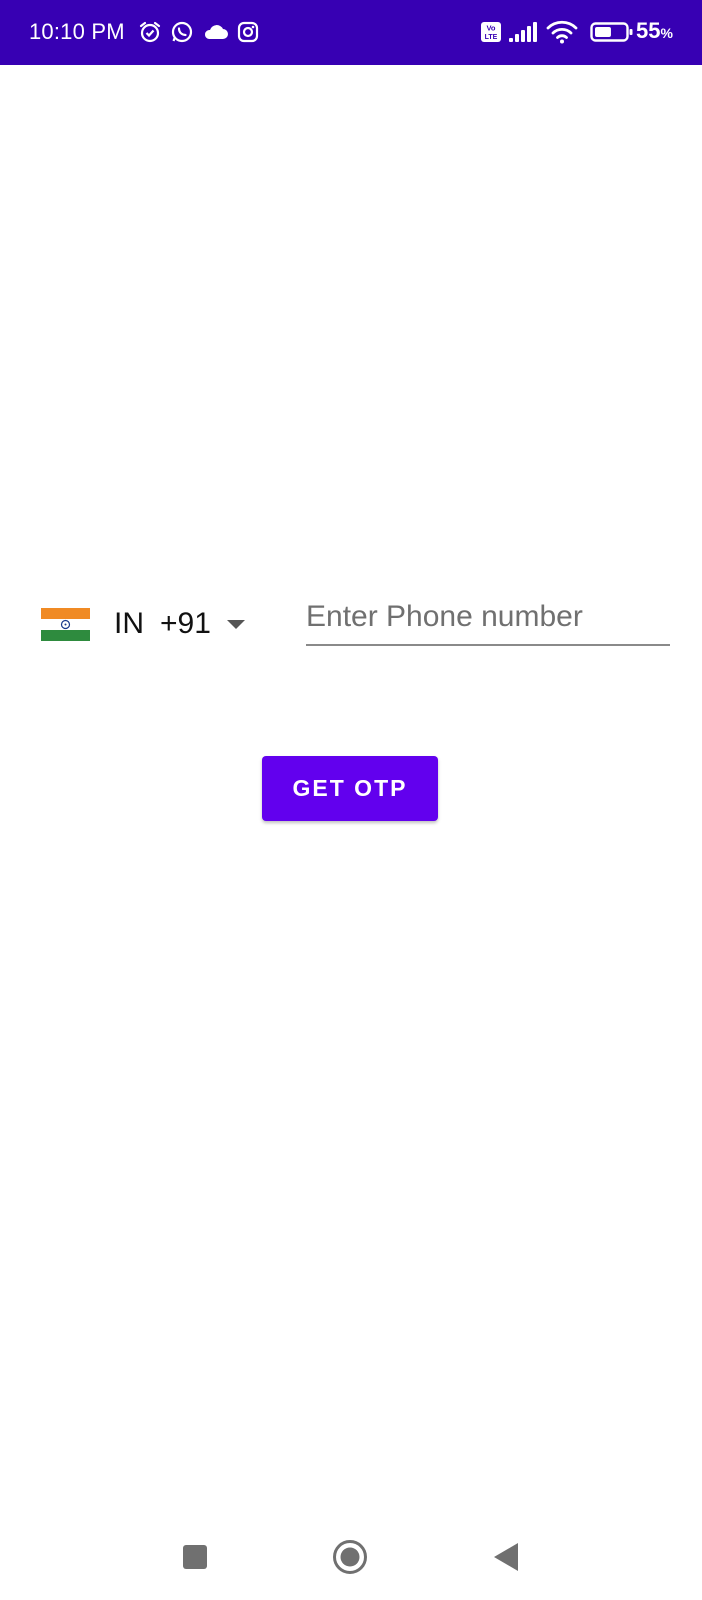 Image resolution: width=702 pixels, height=1600 pixels. What do you see at coordinates (148, 624) in the screenshot?
I see `country-code-picker: IN +91` at bounding box center [148, 624].